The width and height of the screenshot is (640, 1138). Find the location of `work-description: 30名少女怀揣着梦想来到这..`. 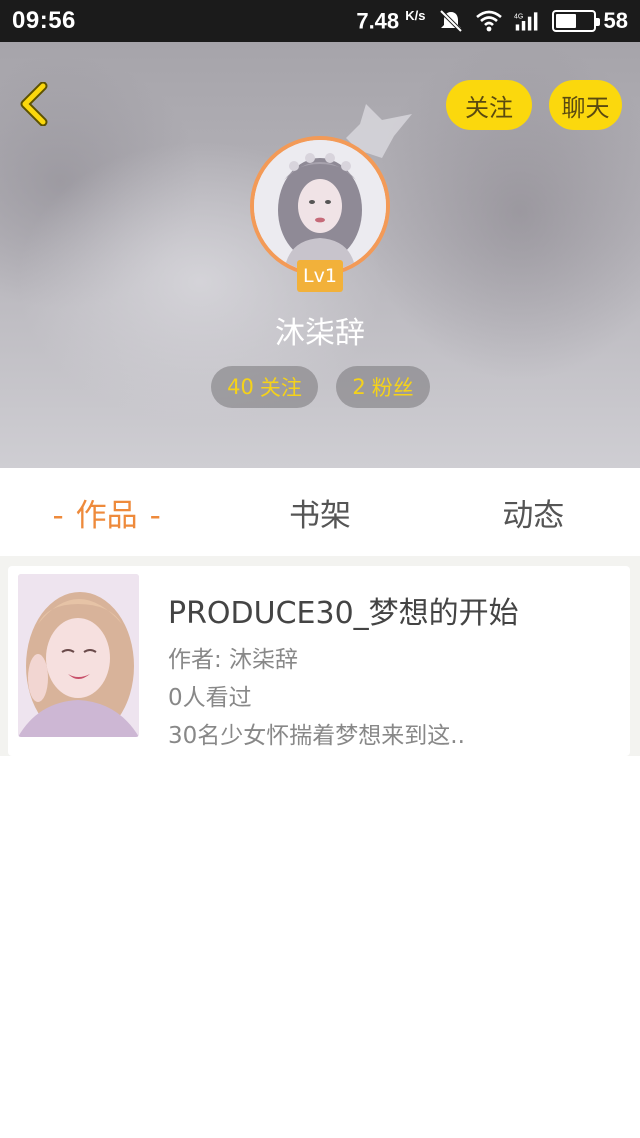

work-description: 30名少女怀揣着梦想来到这.. is located at coordinates (316, 736).